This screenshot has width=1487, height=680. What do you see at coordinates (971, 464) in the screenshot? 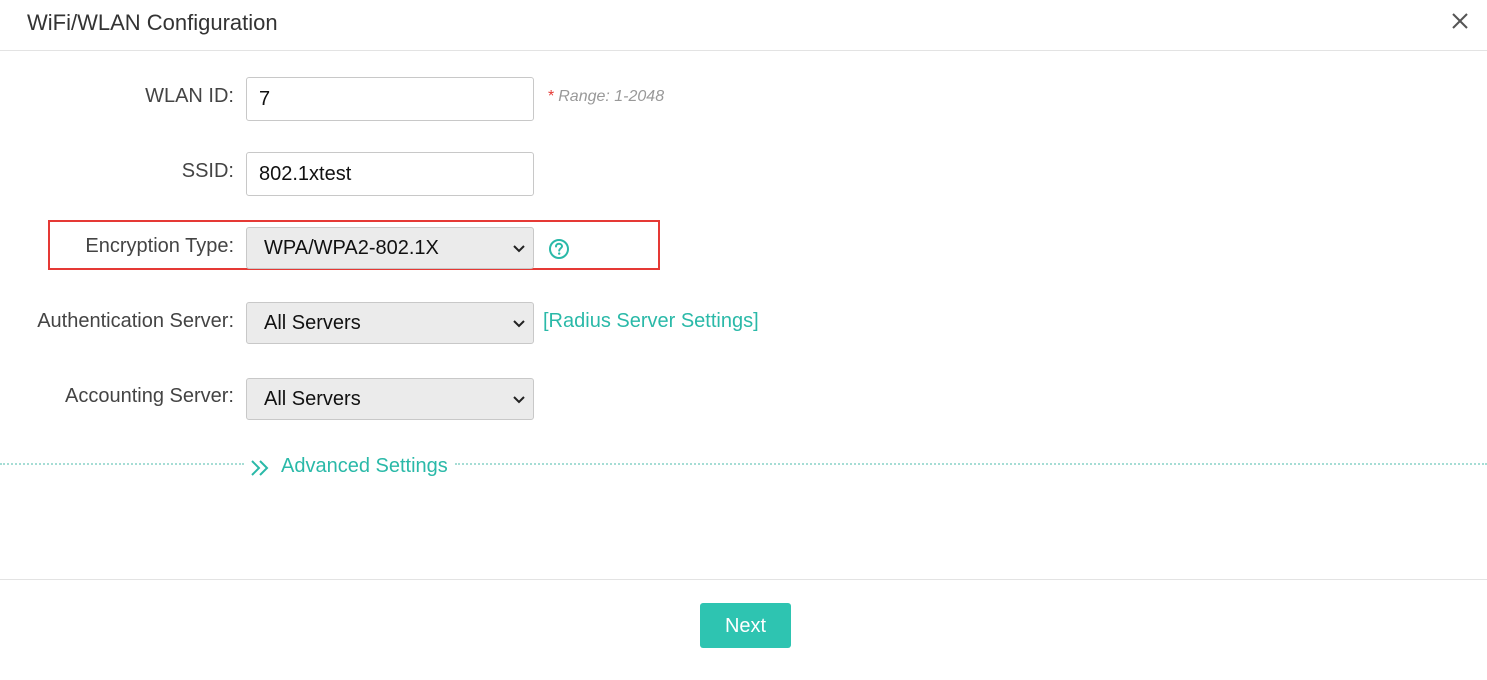
I see `advanced-divider-right` at bounding box center [971, 464].